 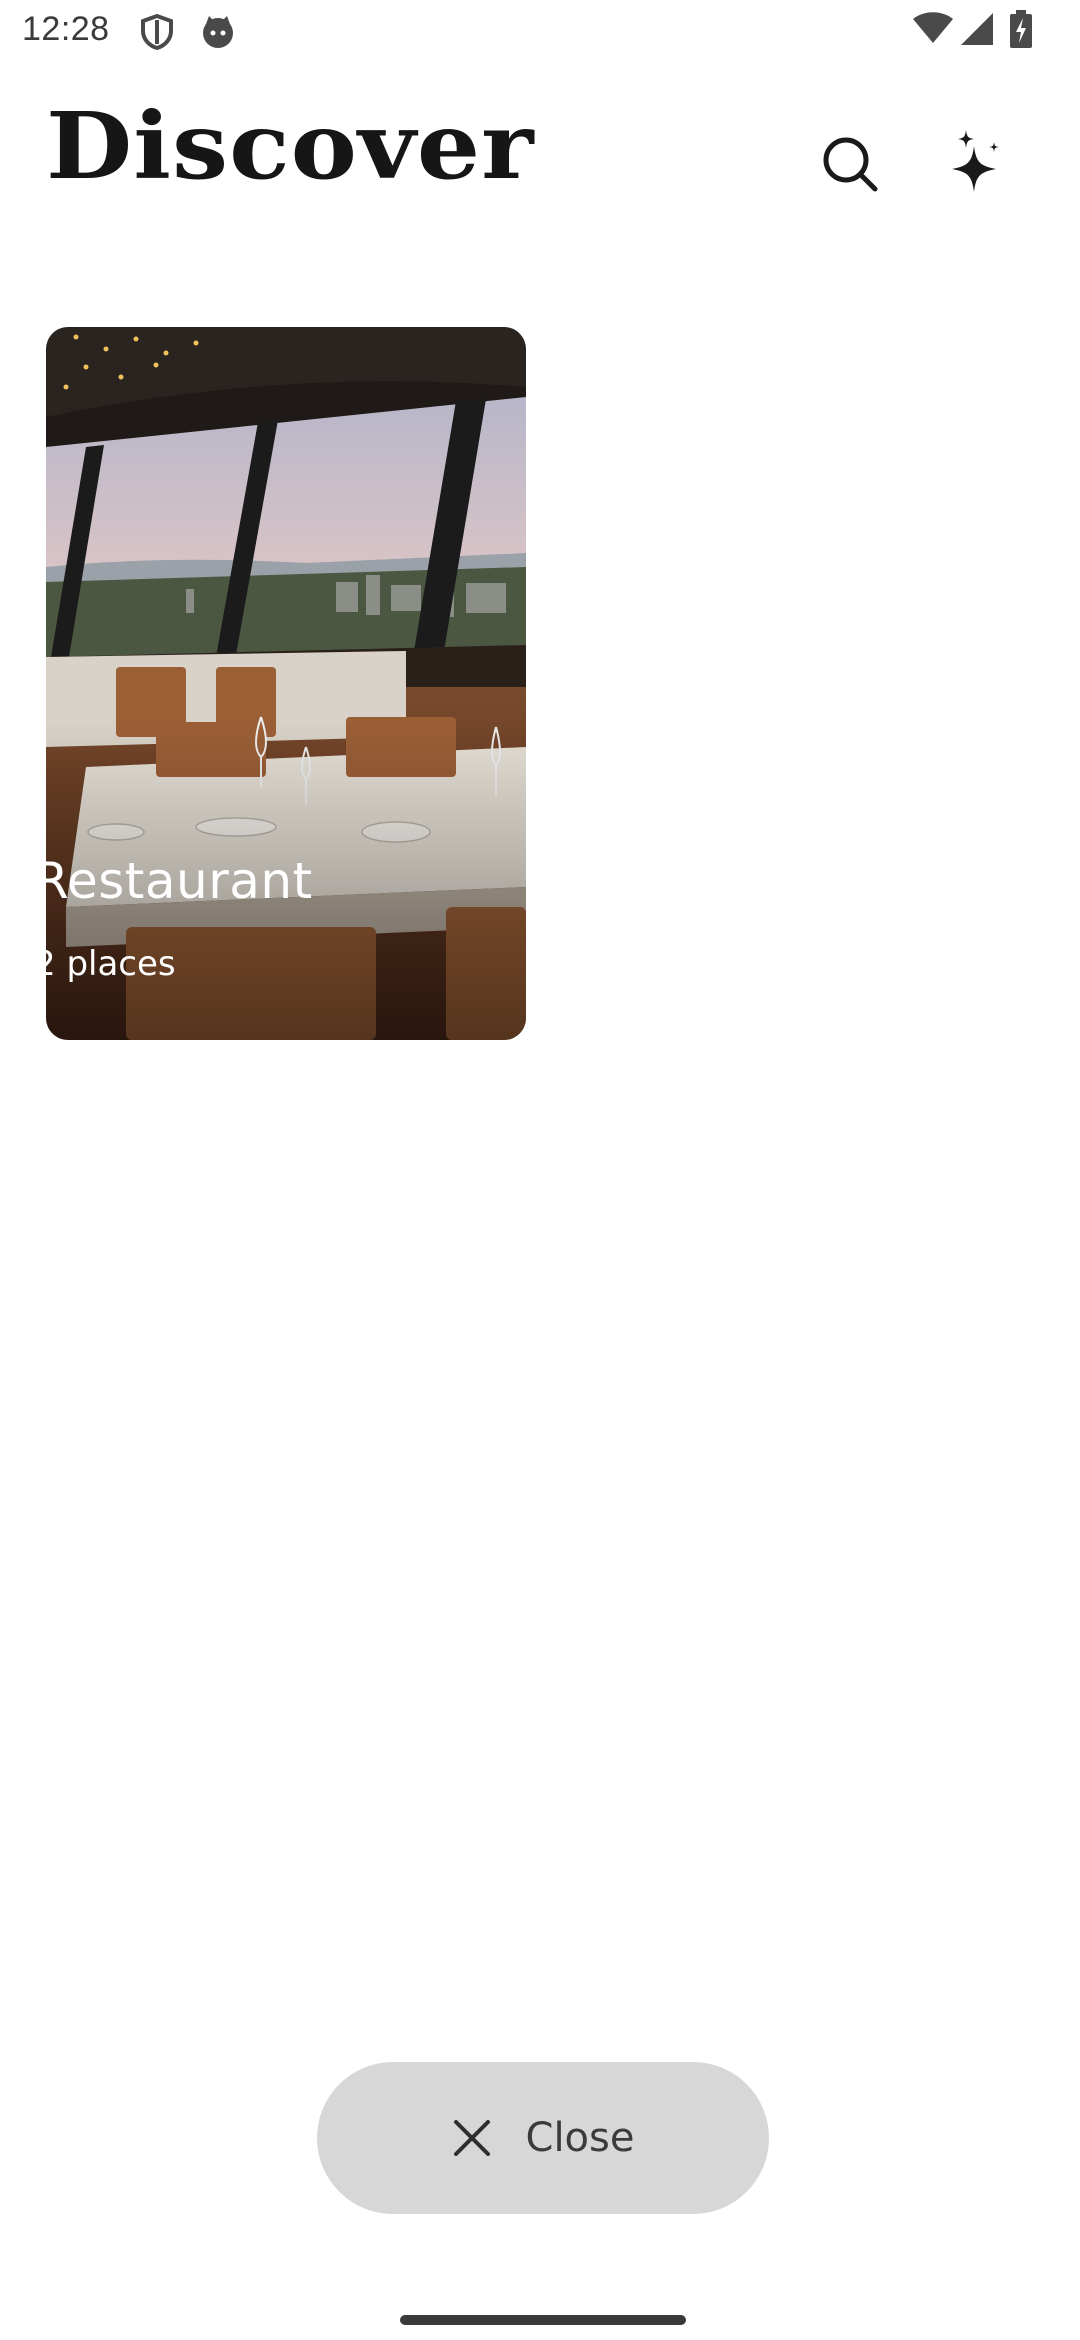 I want to click on ai-suggestions-button, so click(x=976, y=164).